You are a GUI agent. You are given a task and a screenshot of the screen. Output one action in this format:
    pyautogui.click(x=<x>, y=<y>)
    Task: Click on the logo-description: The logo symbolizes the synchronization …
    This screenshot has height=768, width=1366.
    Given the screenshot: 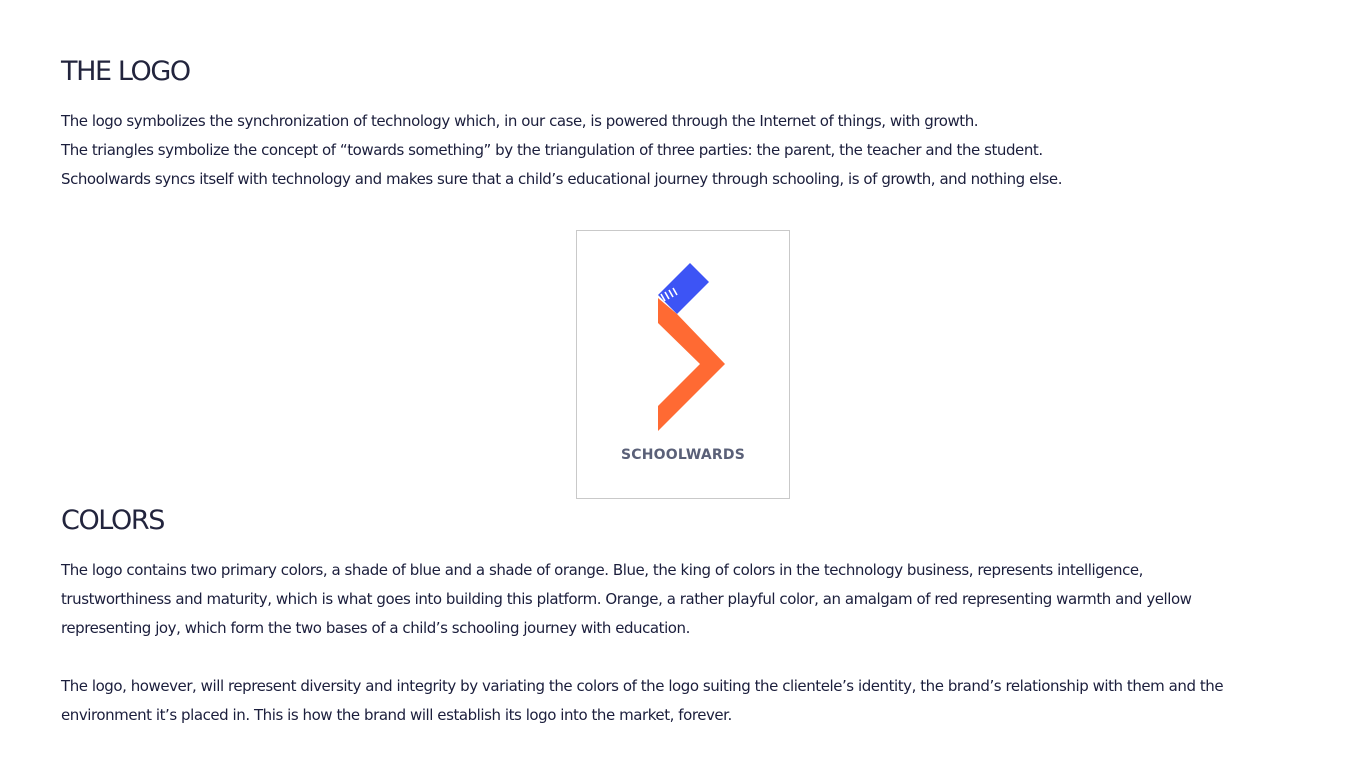 What is the action you would take?
    pyautogui.click(x=561, y=150)
    